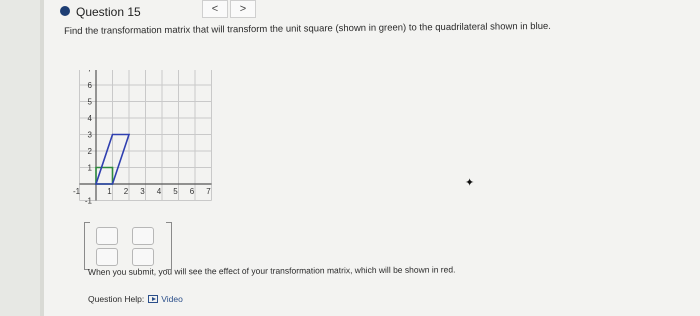  Describe the element at coordinates (142, 191) in the screenshot. I see `x-tick-label: 3` at that location.